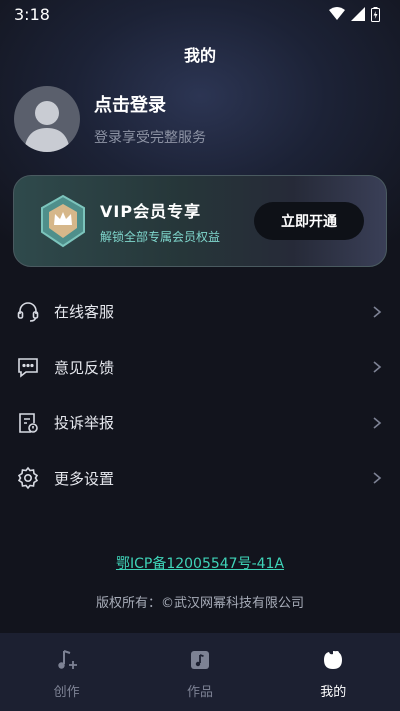 The width and height of the screenshot is (400, 711). I want to click on menu-item-label: 更多设置, so click(84, 478).